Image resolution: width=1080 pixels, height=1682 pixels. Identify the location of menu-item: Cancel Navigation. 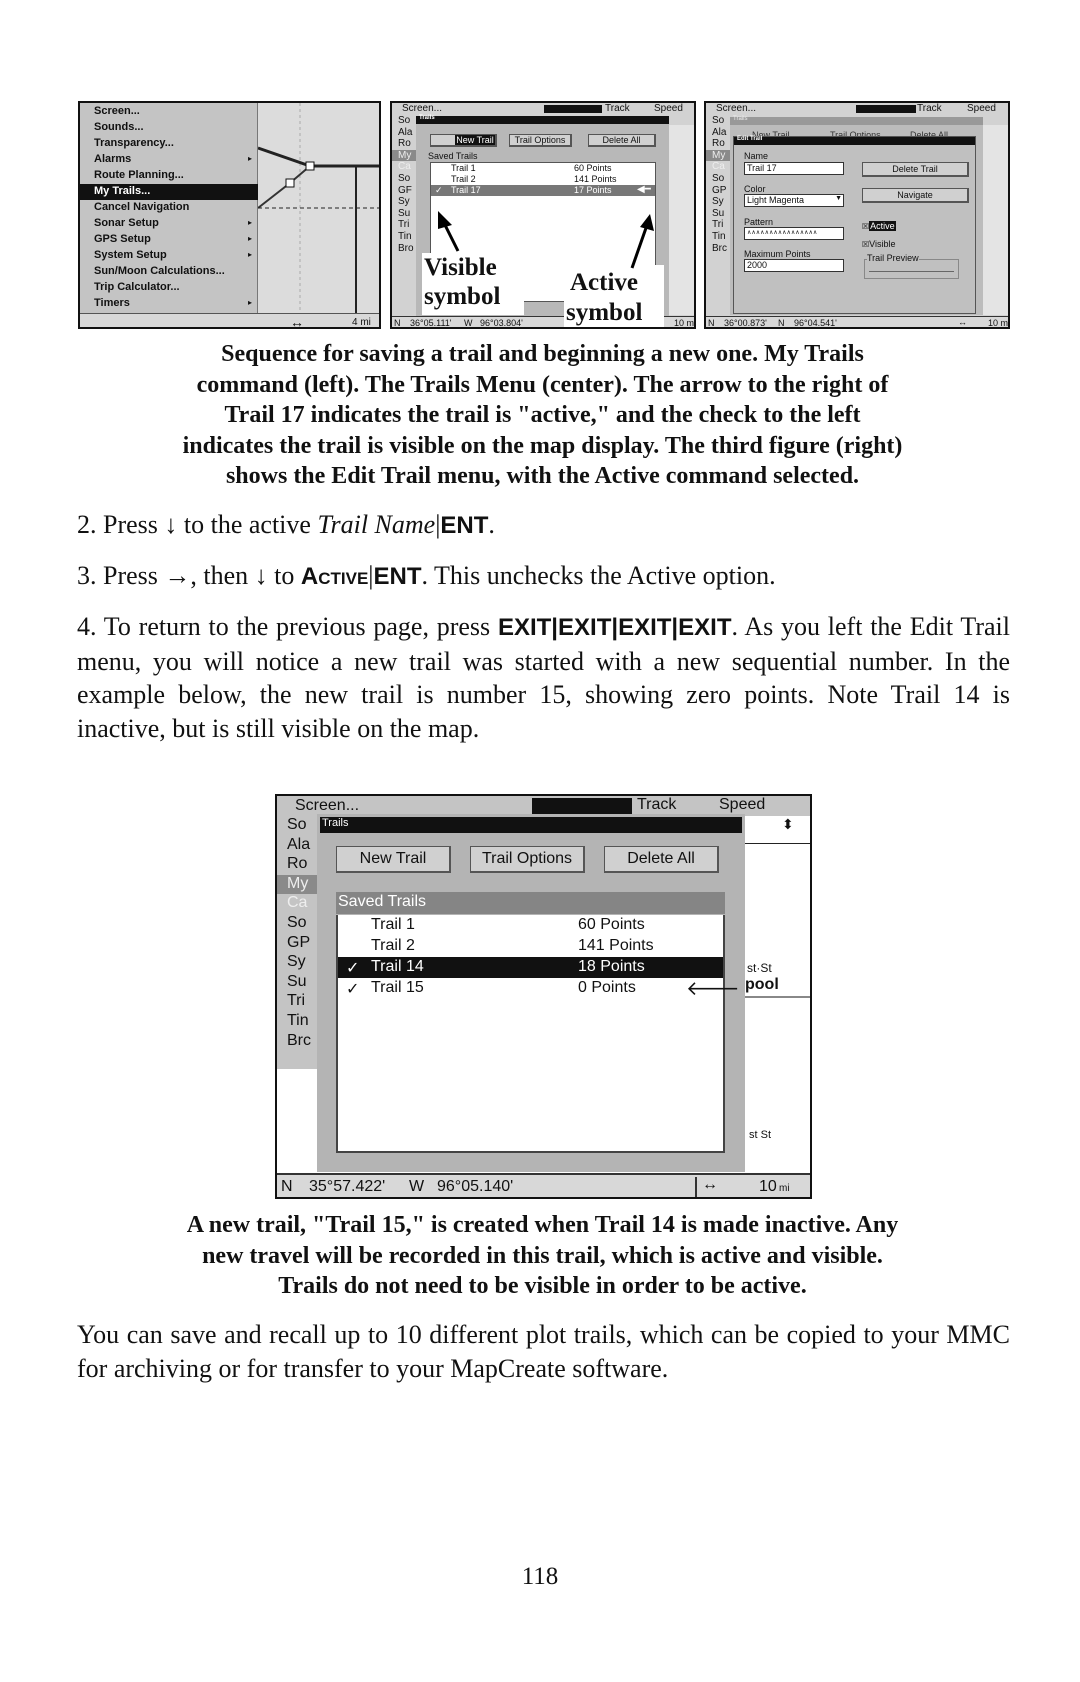
(169, 208).